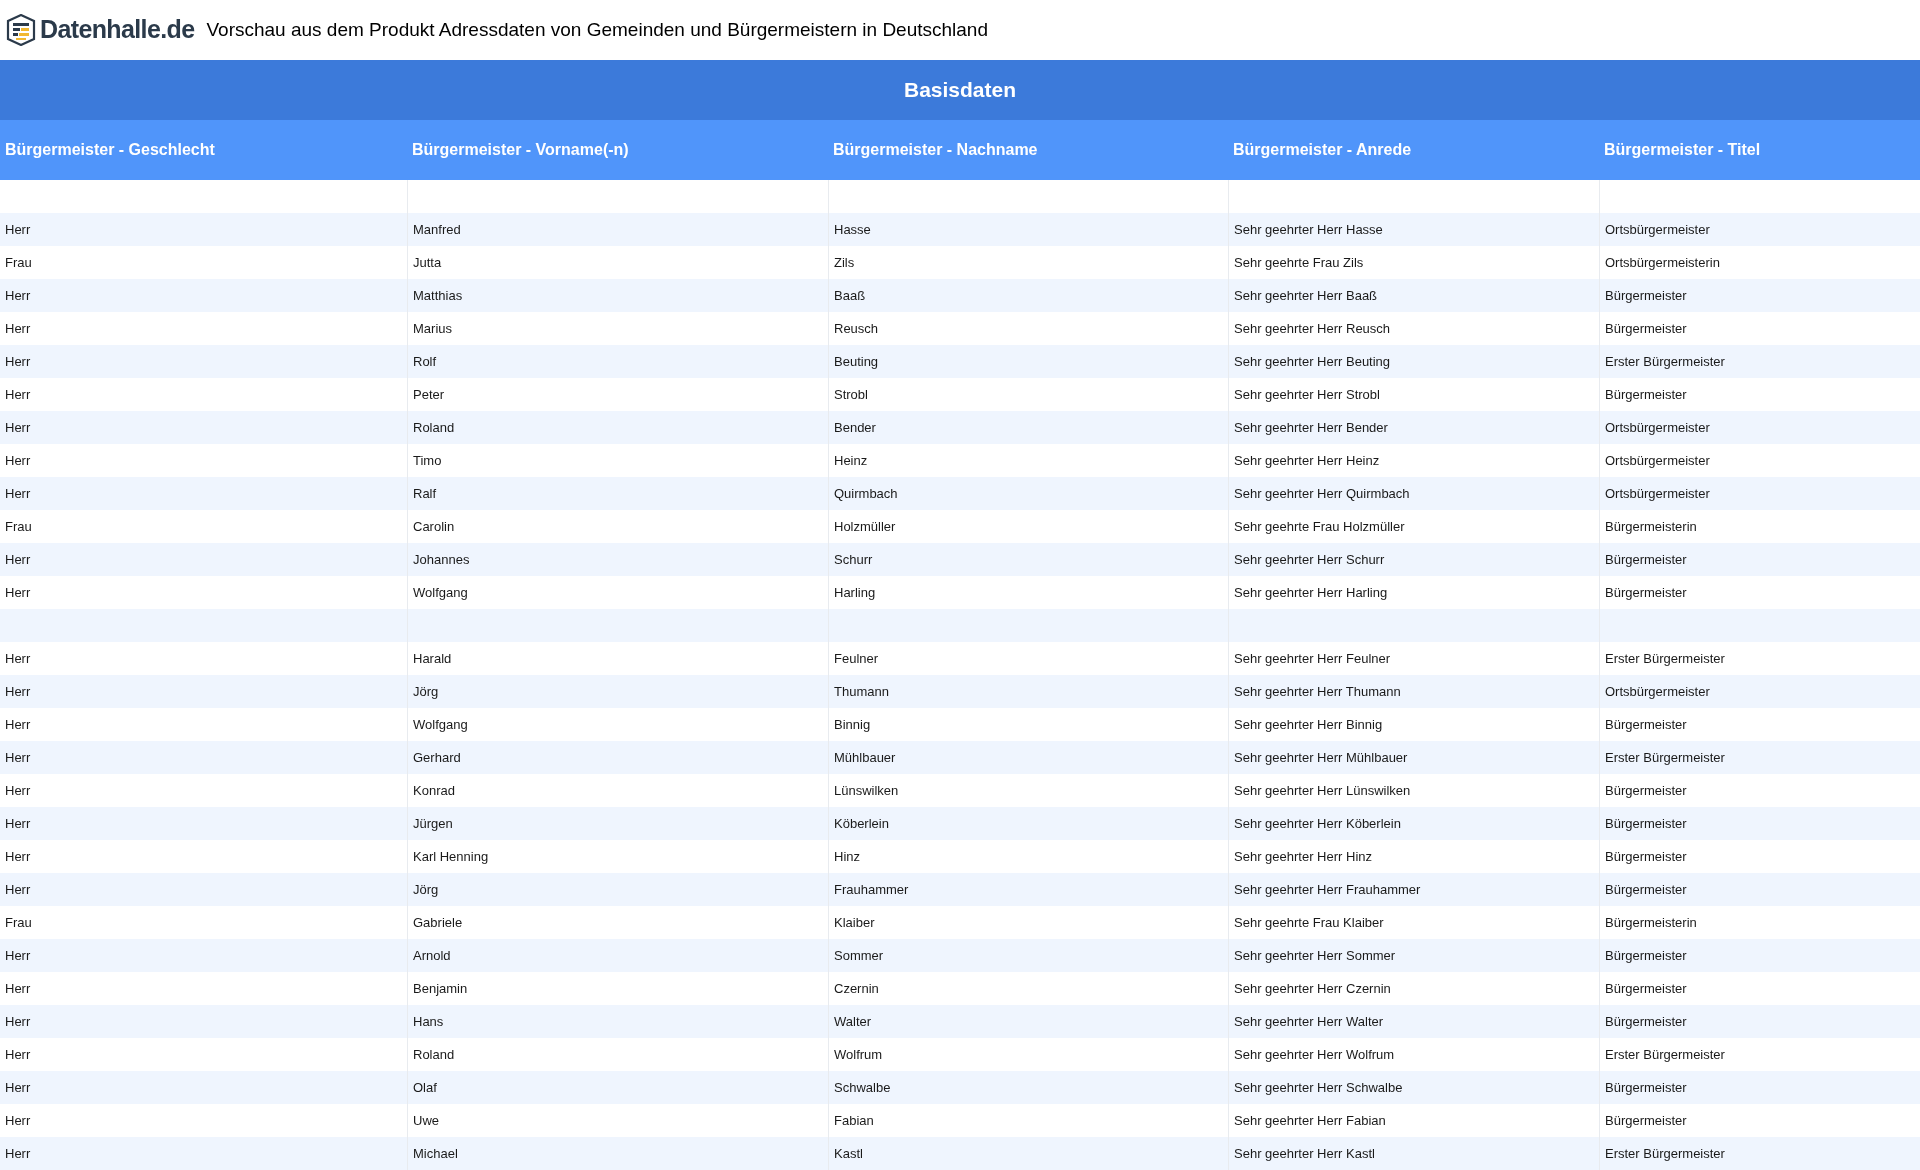 Image resolution: width=1920 pixels, height=1170 pixels. Describe the element at coordinates (1317, 823) in the screenshot. I see `table-cell-text: Sehr geehrter Herr Köberlein` at that location.